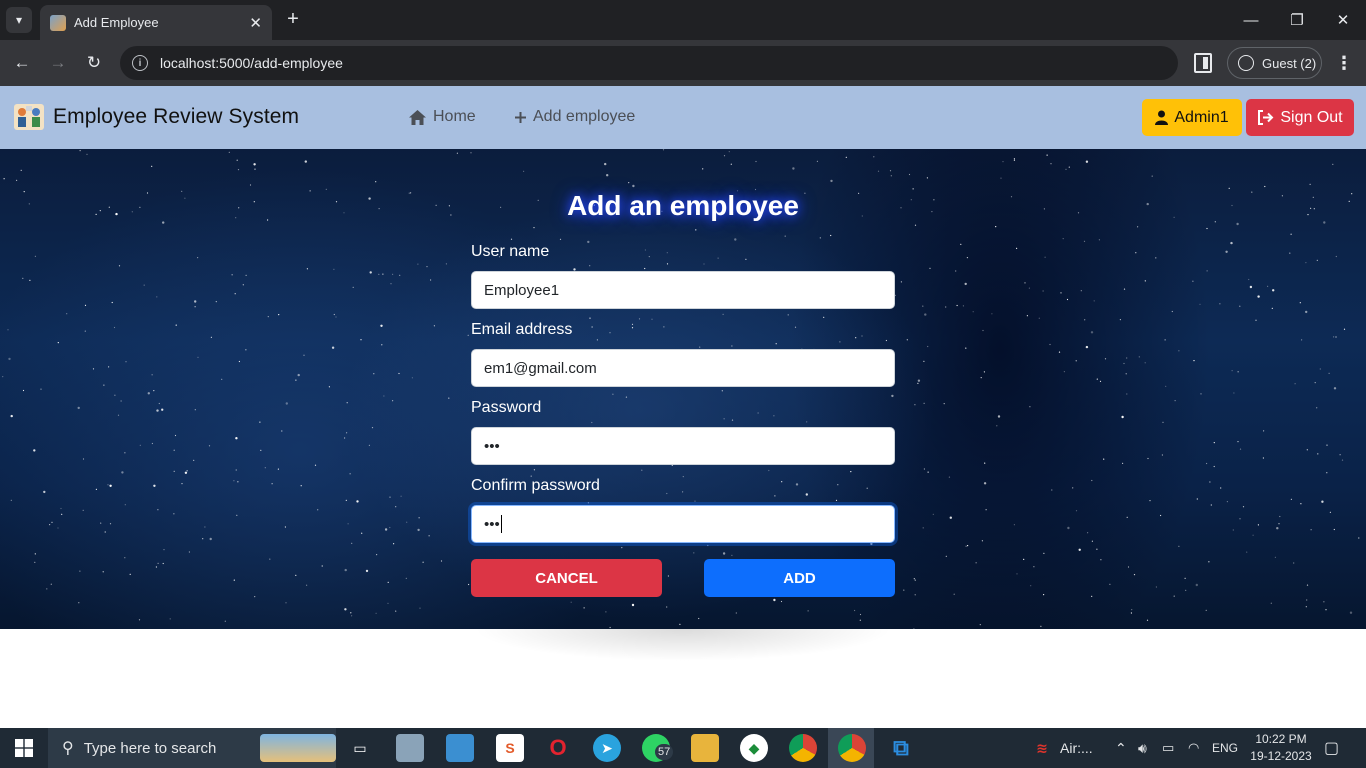 The height and width of the screenshot is (768, 1366). What do you see at coordinates (1201, 117) in the screenshot?
I see `admin-label: Admin1` at bounding box center [1201, 117].